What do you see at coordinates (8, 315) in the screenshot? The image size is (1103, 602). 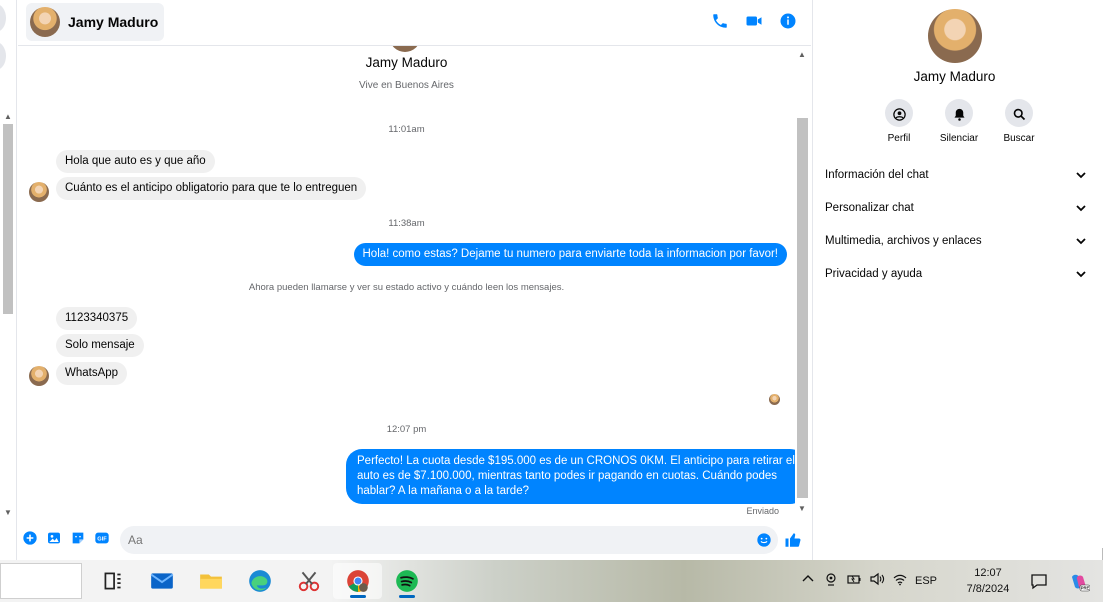 I see `left-scrollbar: ▲ ▼` at bounding box center [8, 315].